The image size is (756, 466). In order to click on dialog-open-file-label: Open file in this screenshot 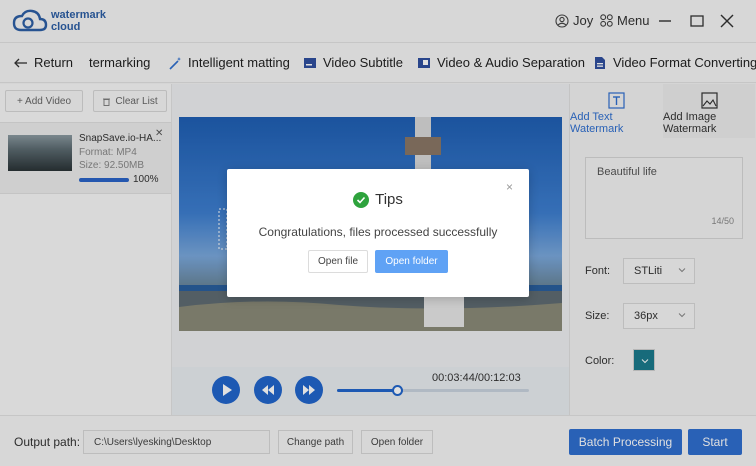, I will do `click(338, 261)`.